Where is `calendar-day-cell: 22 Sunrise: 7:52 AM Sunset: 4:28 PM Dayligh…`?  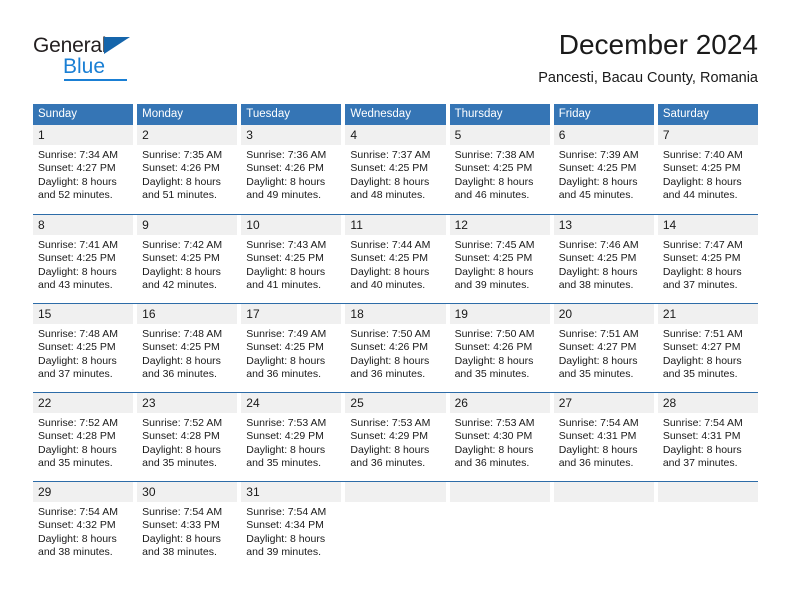 calendar-day-cell: 22 Sunrise: 7:52 AM Sunset: 4:28 PM Dayligh… is located at coordinates (83, 433).